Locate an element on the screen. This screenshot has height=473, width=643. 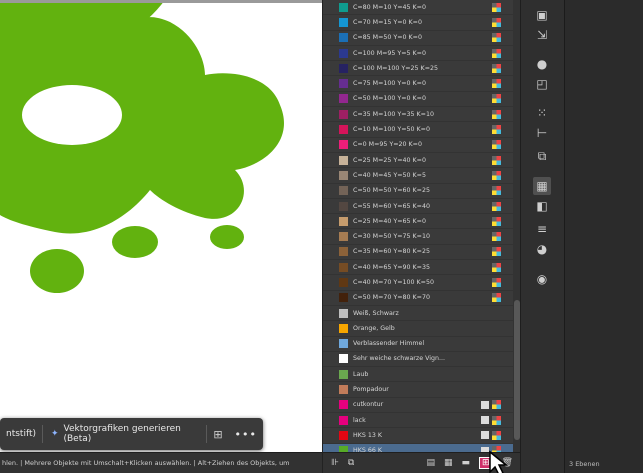
align-icon: ⊢ is located at coordinates (542, 133).